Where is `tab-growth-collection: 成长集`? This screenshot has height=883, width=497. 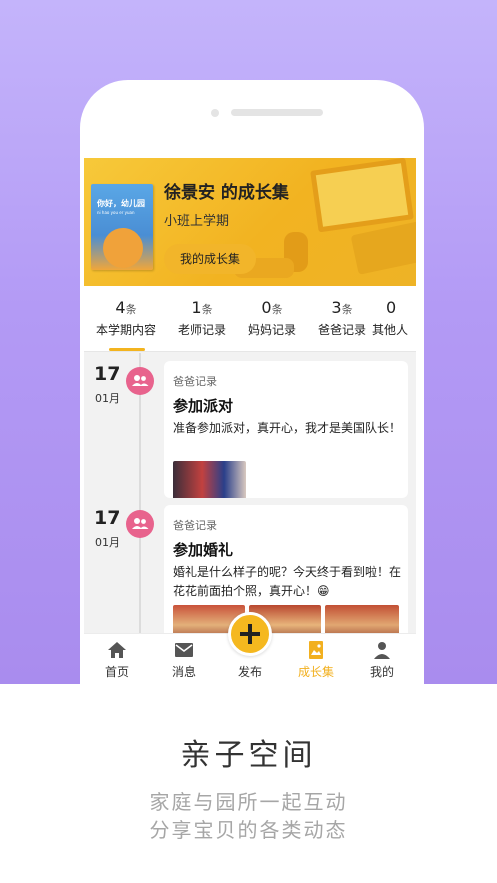 tab-growth-collection: 成长集 is located at coordinates (316, 660).